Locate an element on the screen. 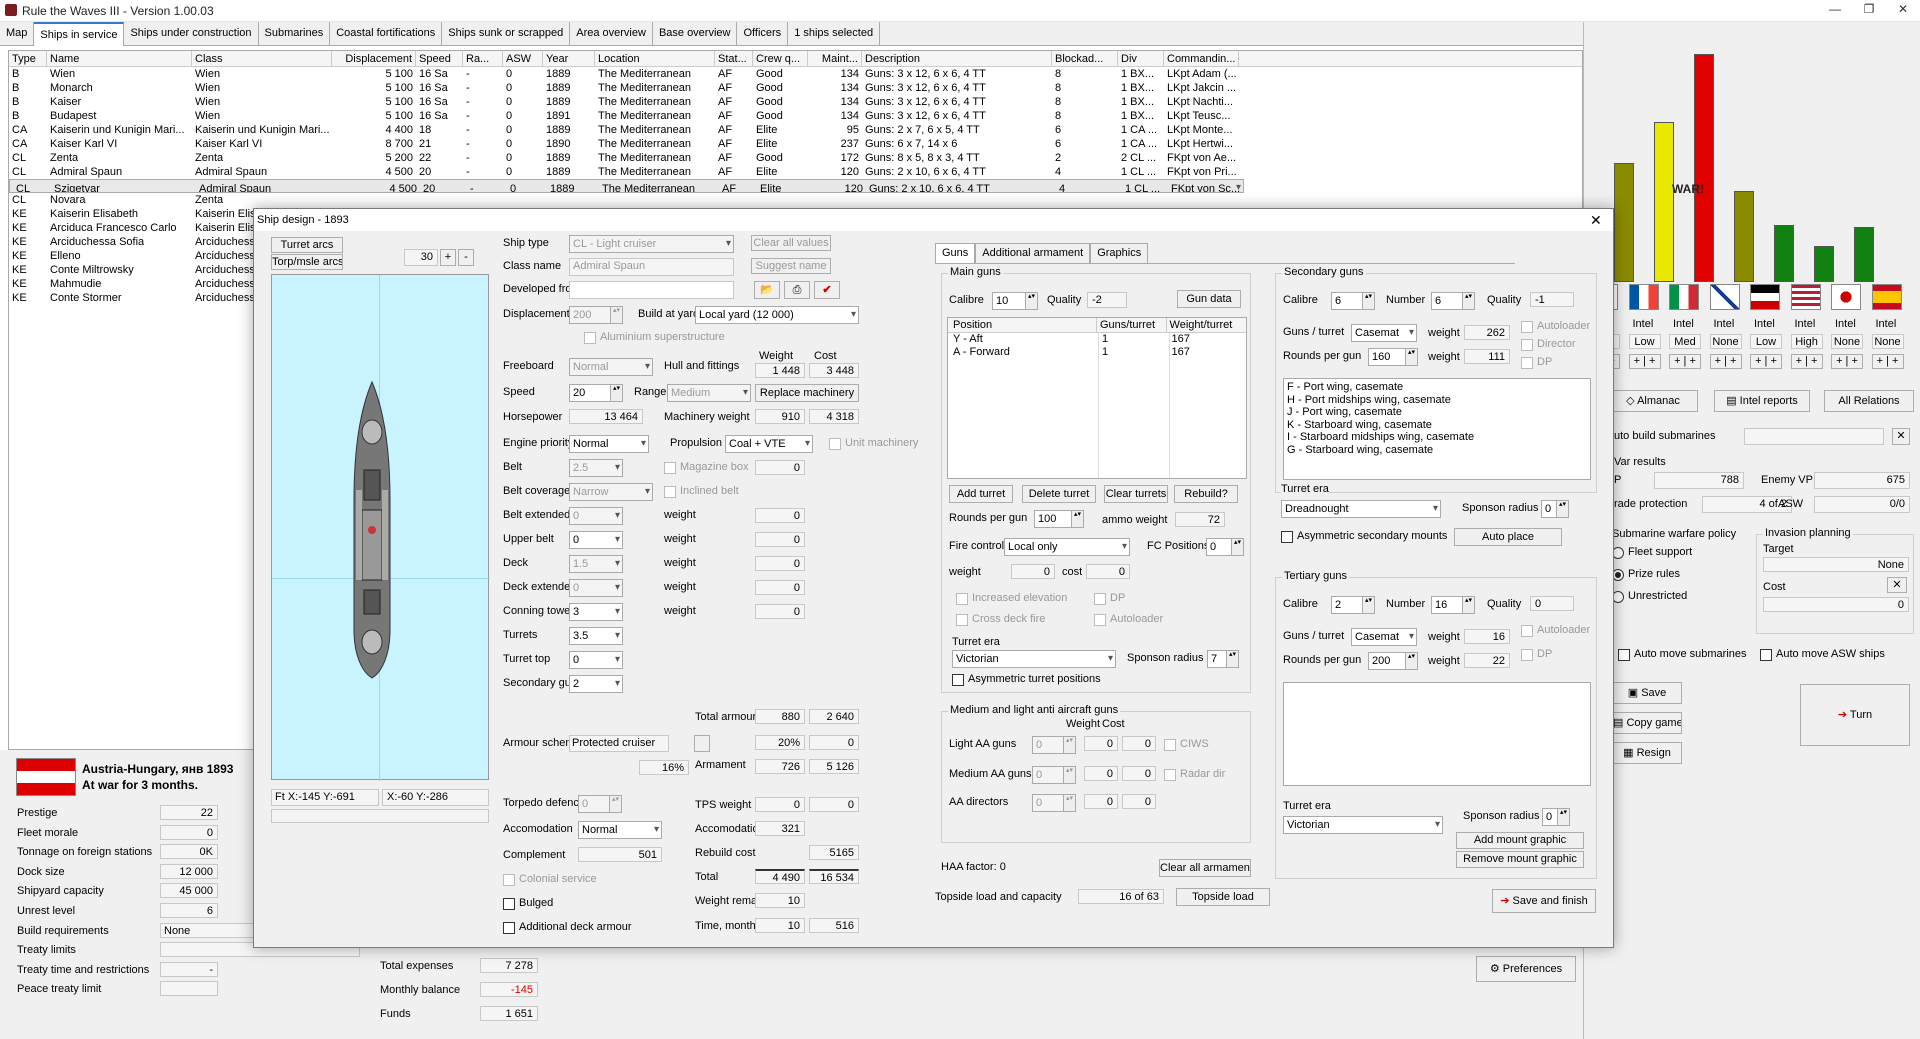 The image size is (1920, 1039). column-header: Class is located at coordinates (262, 58).